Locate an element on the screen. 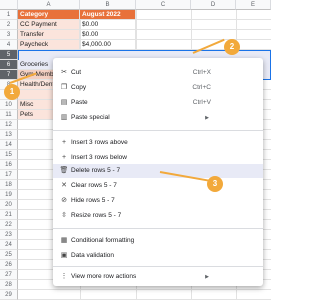 Image resolution: width=320 pixels, height=300 pixels. copy-icon: ❐ is located at coordinates (64, 87).